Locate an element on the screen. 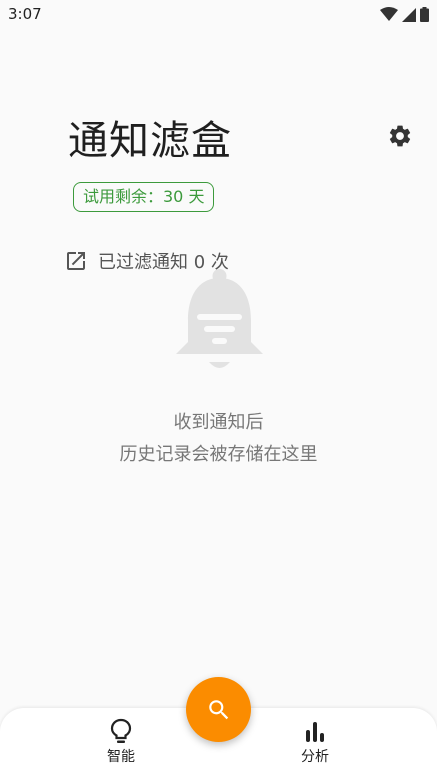 The height and width of the screenshot is (778, 437). settings-button is located at coordinates (400, 136).